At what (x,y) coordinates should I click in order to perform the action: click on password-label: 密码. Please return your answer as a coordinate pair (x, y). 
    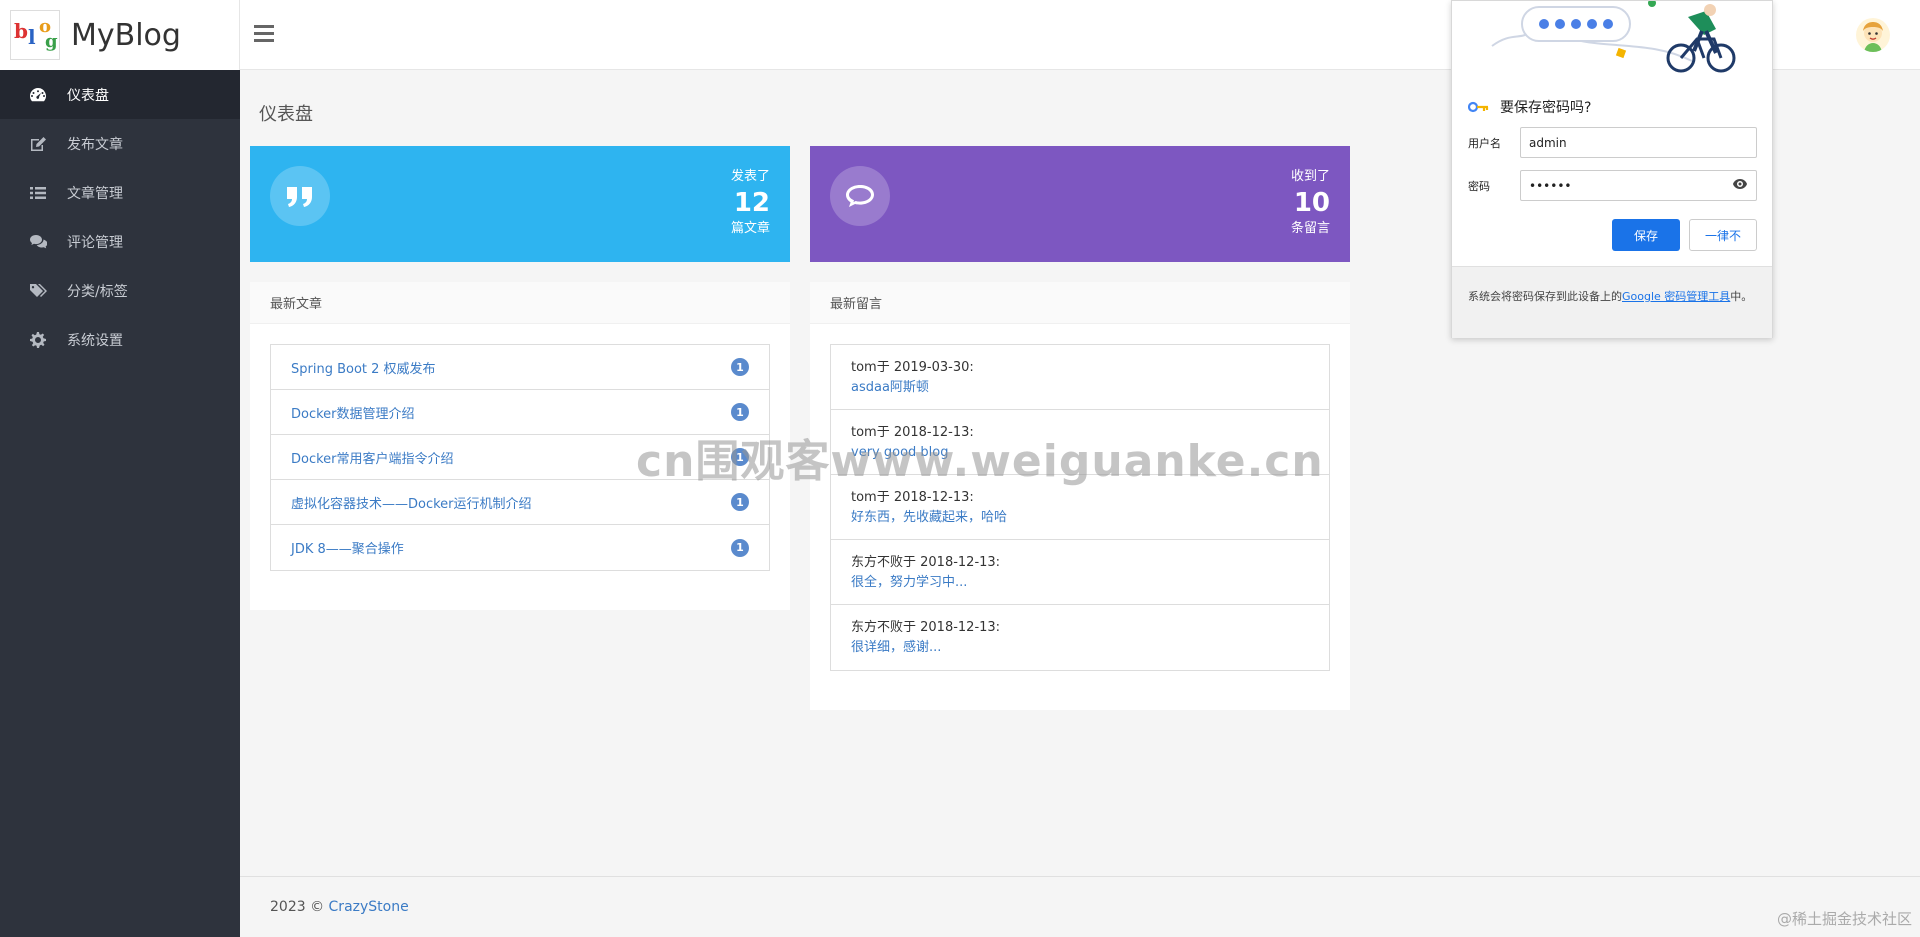
    Looking at the image, I should click on (1479, 186).